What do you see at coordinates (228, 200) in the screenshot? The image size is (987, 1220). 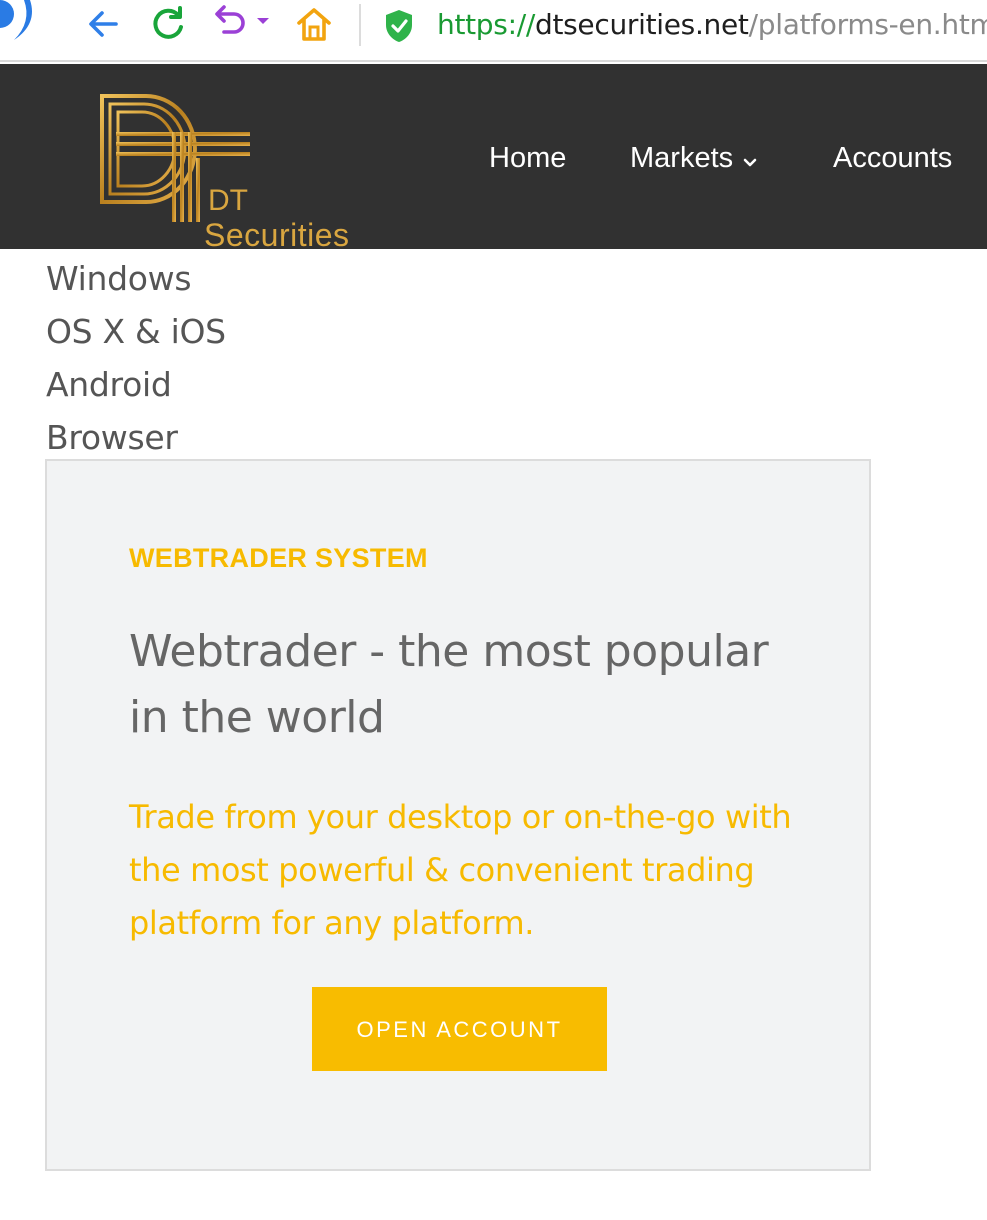 I see `logo-dt-text: DT` at bounding box center [228, 200].